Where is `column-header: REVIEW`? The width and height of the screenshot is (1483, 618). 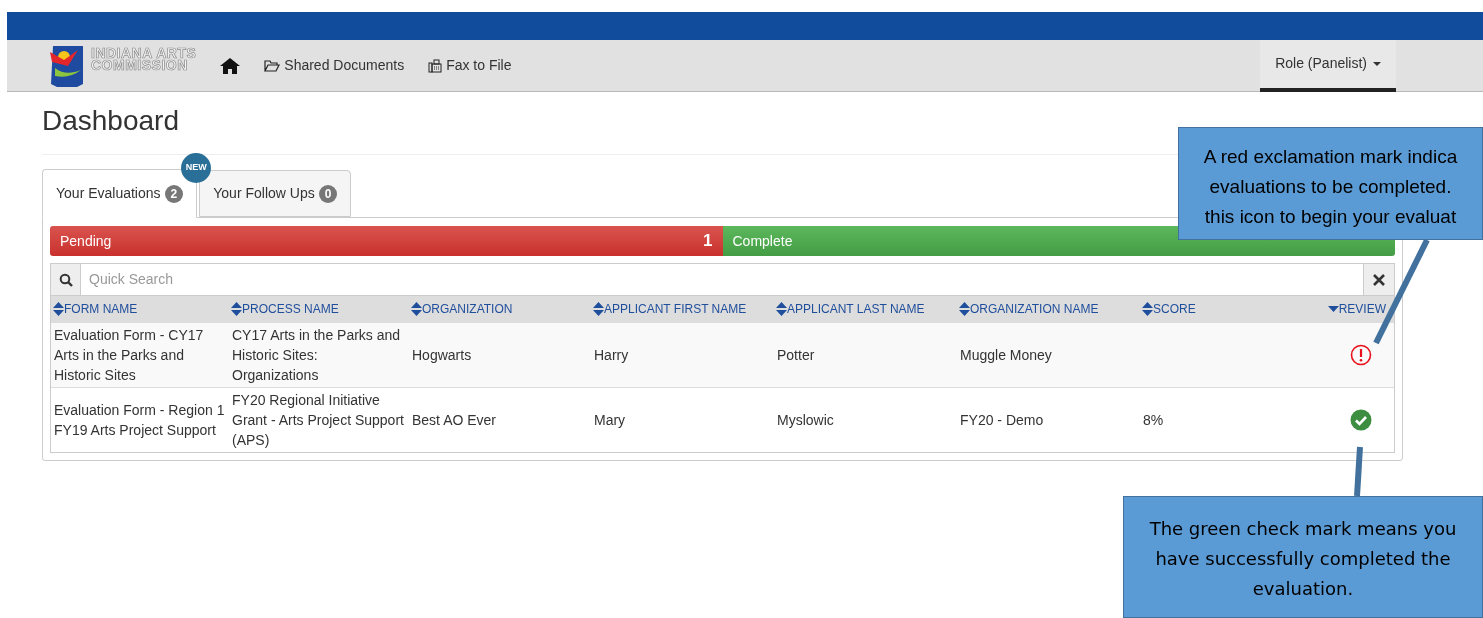
column-header: REVIEW is located at coordinates (1358, 309).